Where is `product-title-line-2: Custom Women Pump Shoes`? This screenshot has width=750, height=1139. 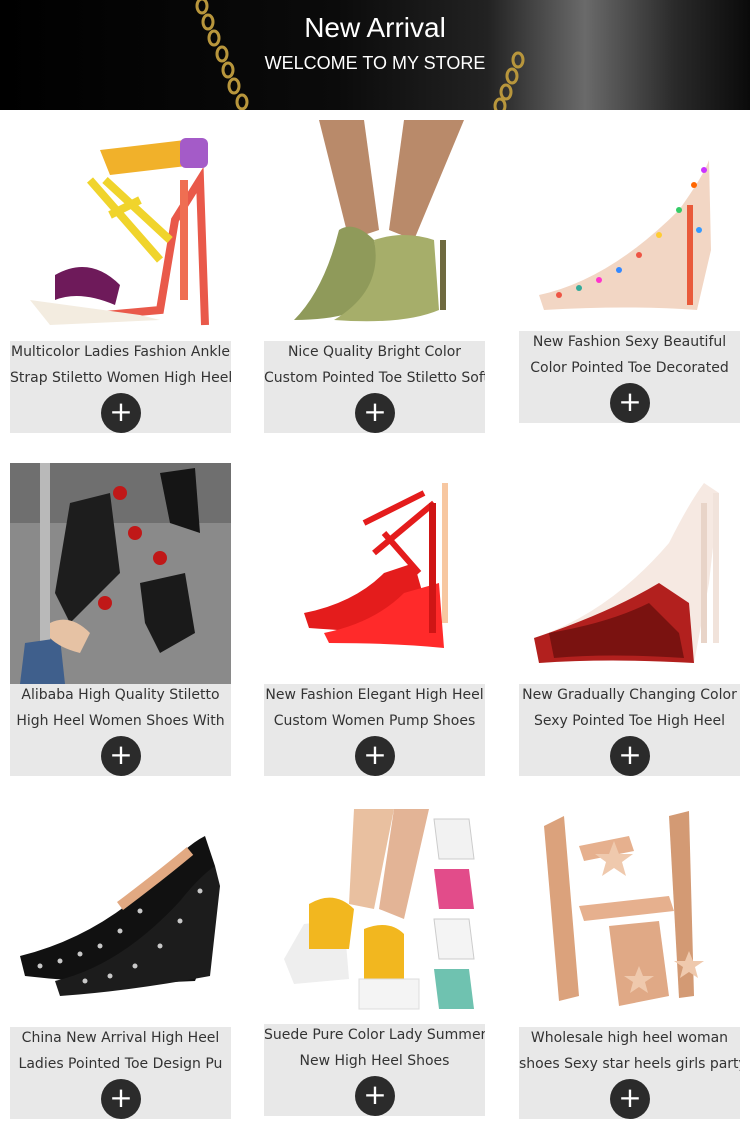 product-title-line-2: Custom Women Pump Shoes is located at coordinates (374, 721).